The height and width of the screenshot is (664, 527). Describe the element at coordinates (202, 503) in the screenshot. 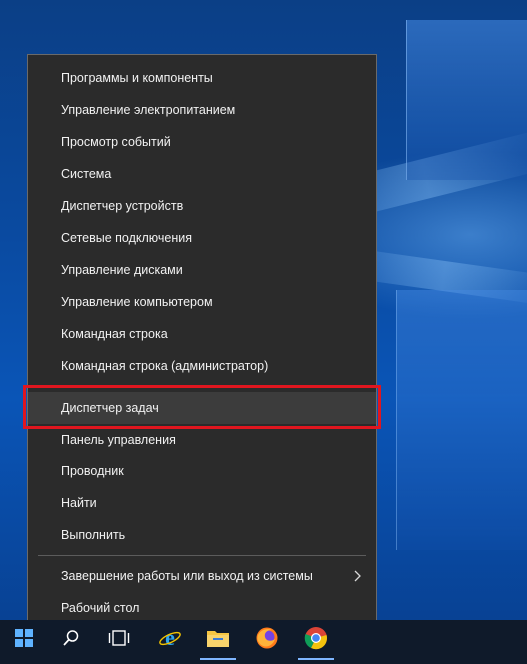

I see `menu-item-search: Найти` at that location.